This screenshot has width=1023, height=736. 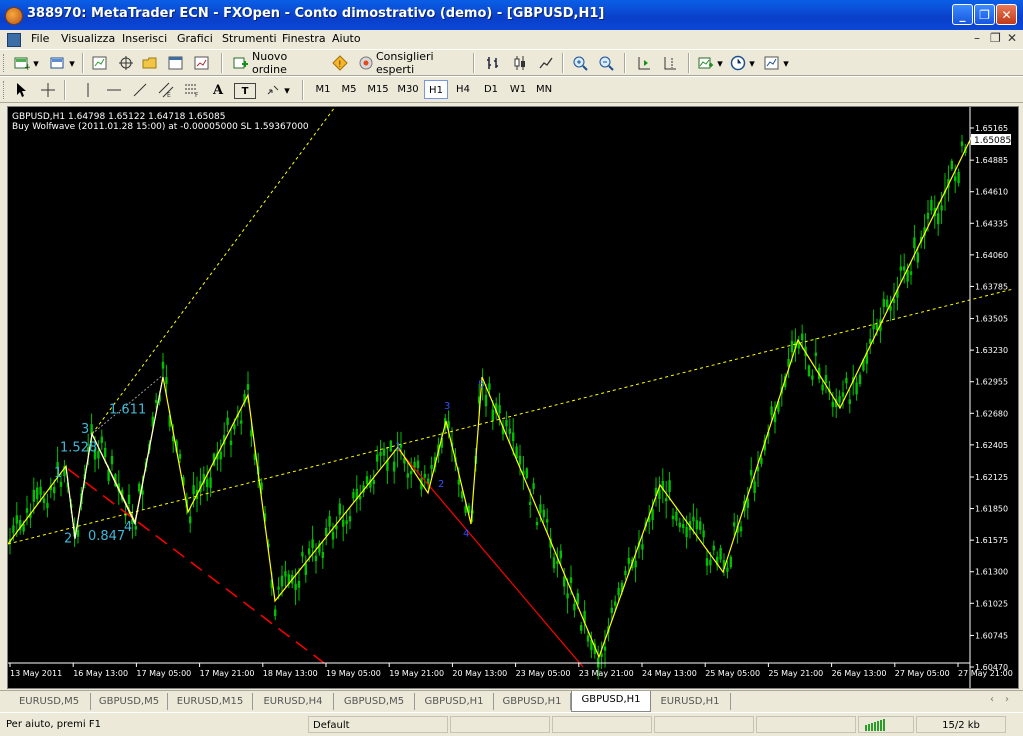 I want to click on timeframe-h4: H4, so click(x=463, y=89).